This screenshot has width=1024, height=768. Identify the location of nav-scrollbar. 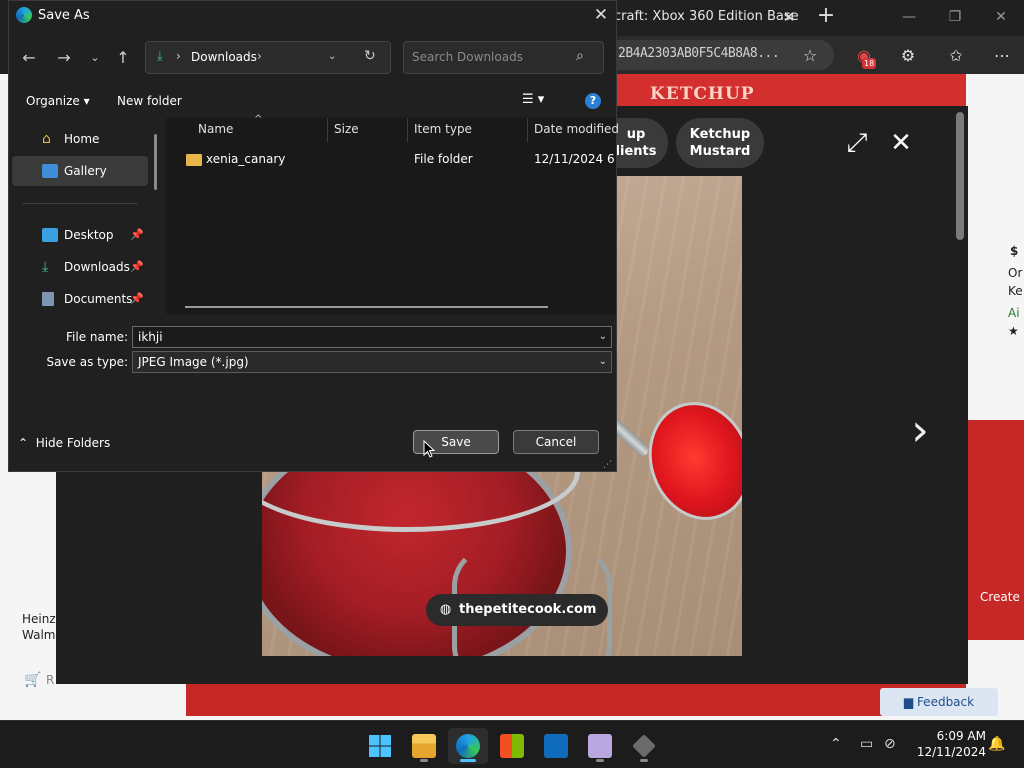
(155, 162).